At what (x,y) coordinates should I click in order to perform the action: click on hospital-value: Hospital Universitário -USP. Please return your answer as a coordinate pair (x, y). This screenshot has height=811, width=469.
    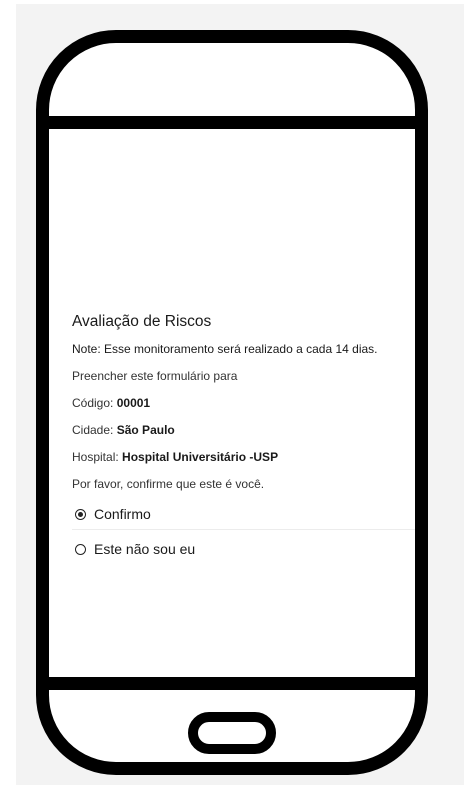
    Looking at the image, I should click on (200, 457).